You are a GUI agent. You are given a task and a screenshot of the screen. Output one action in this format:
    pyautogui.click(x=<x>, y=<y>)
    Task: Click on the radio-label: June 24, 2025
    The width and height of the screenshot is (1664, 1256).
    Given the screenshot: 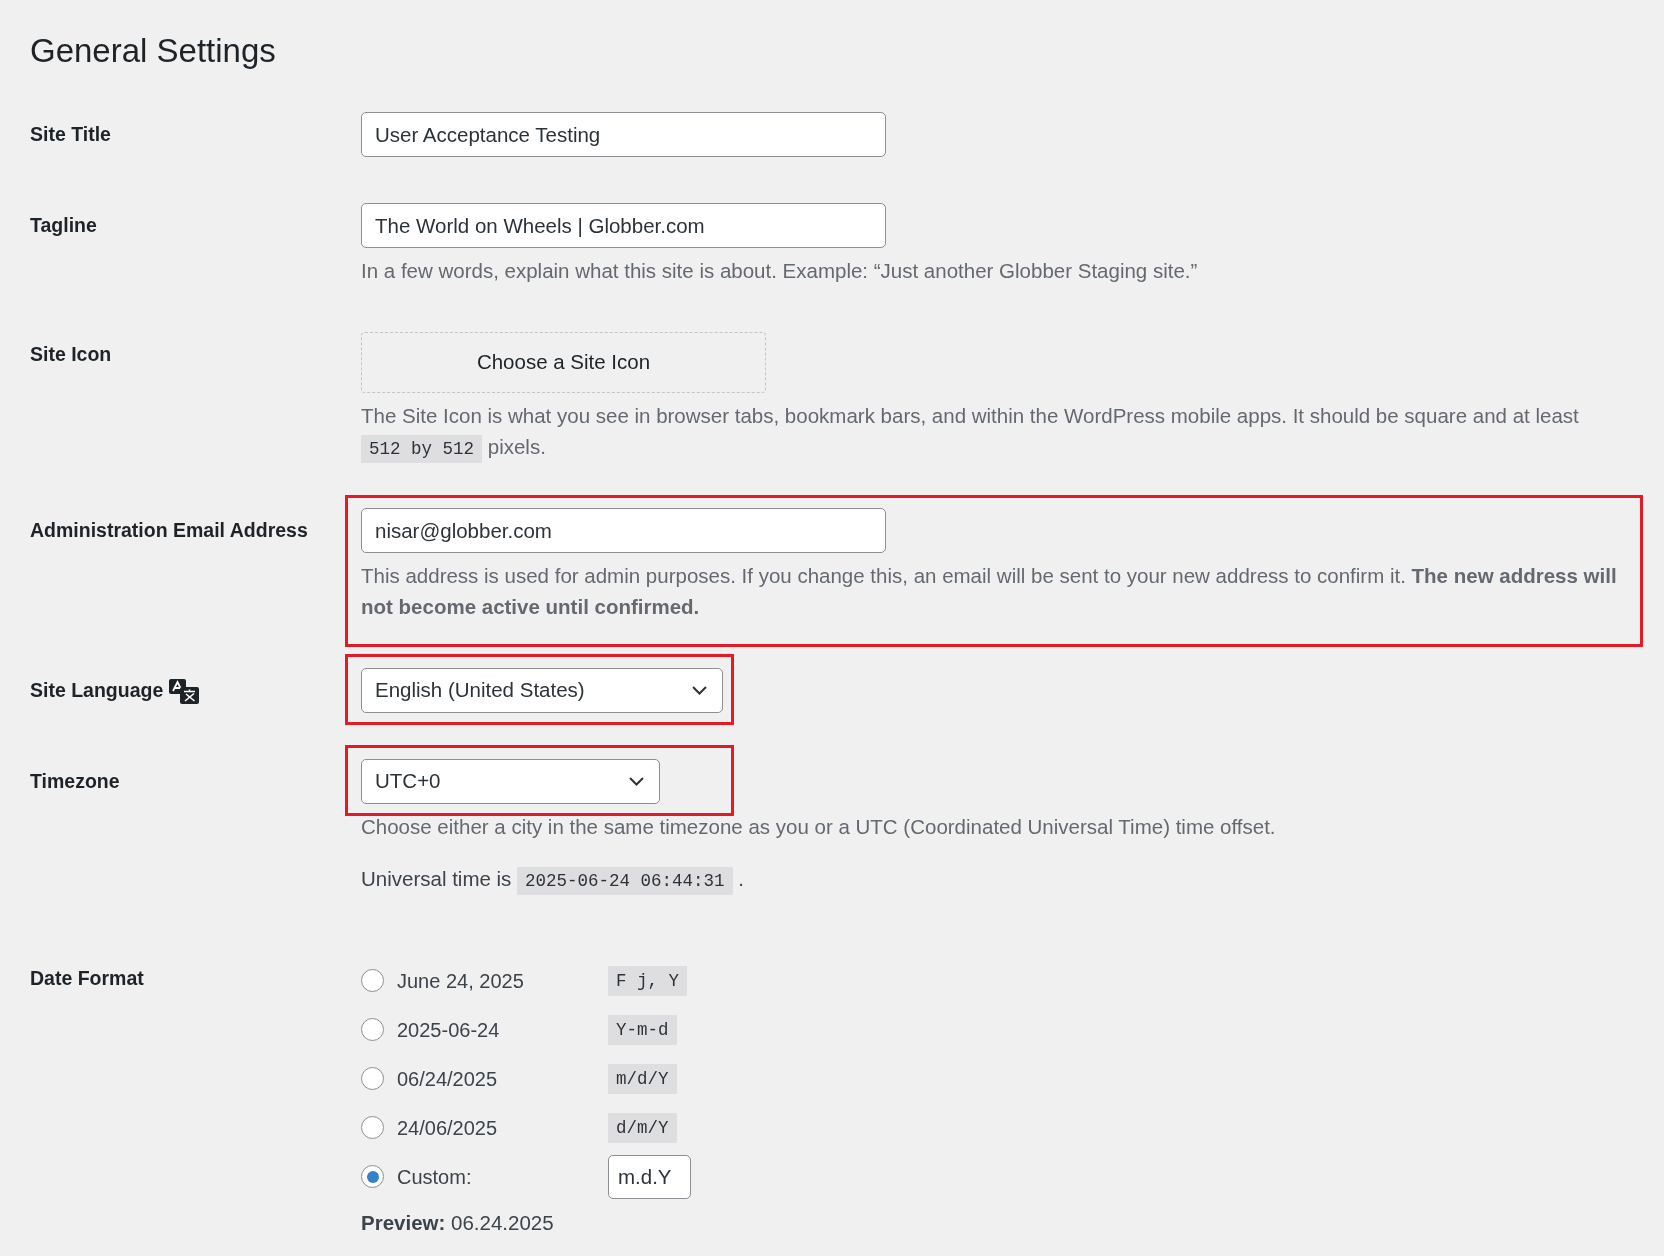 What is the action you would take?
    pyautogui.click(x=461, y=981)
    